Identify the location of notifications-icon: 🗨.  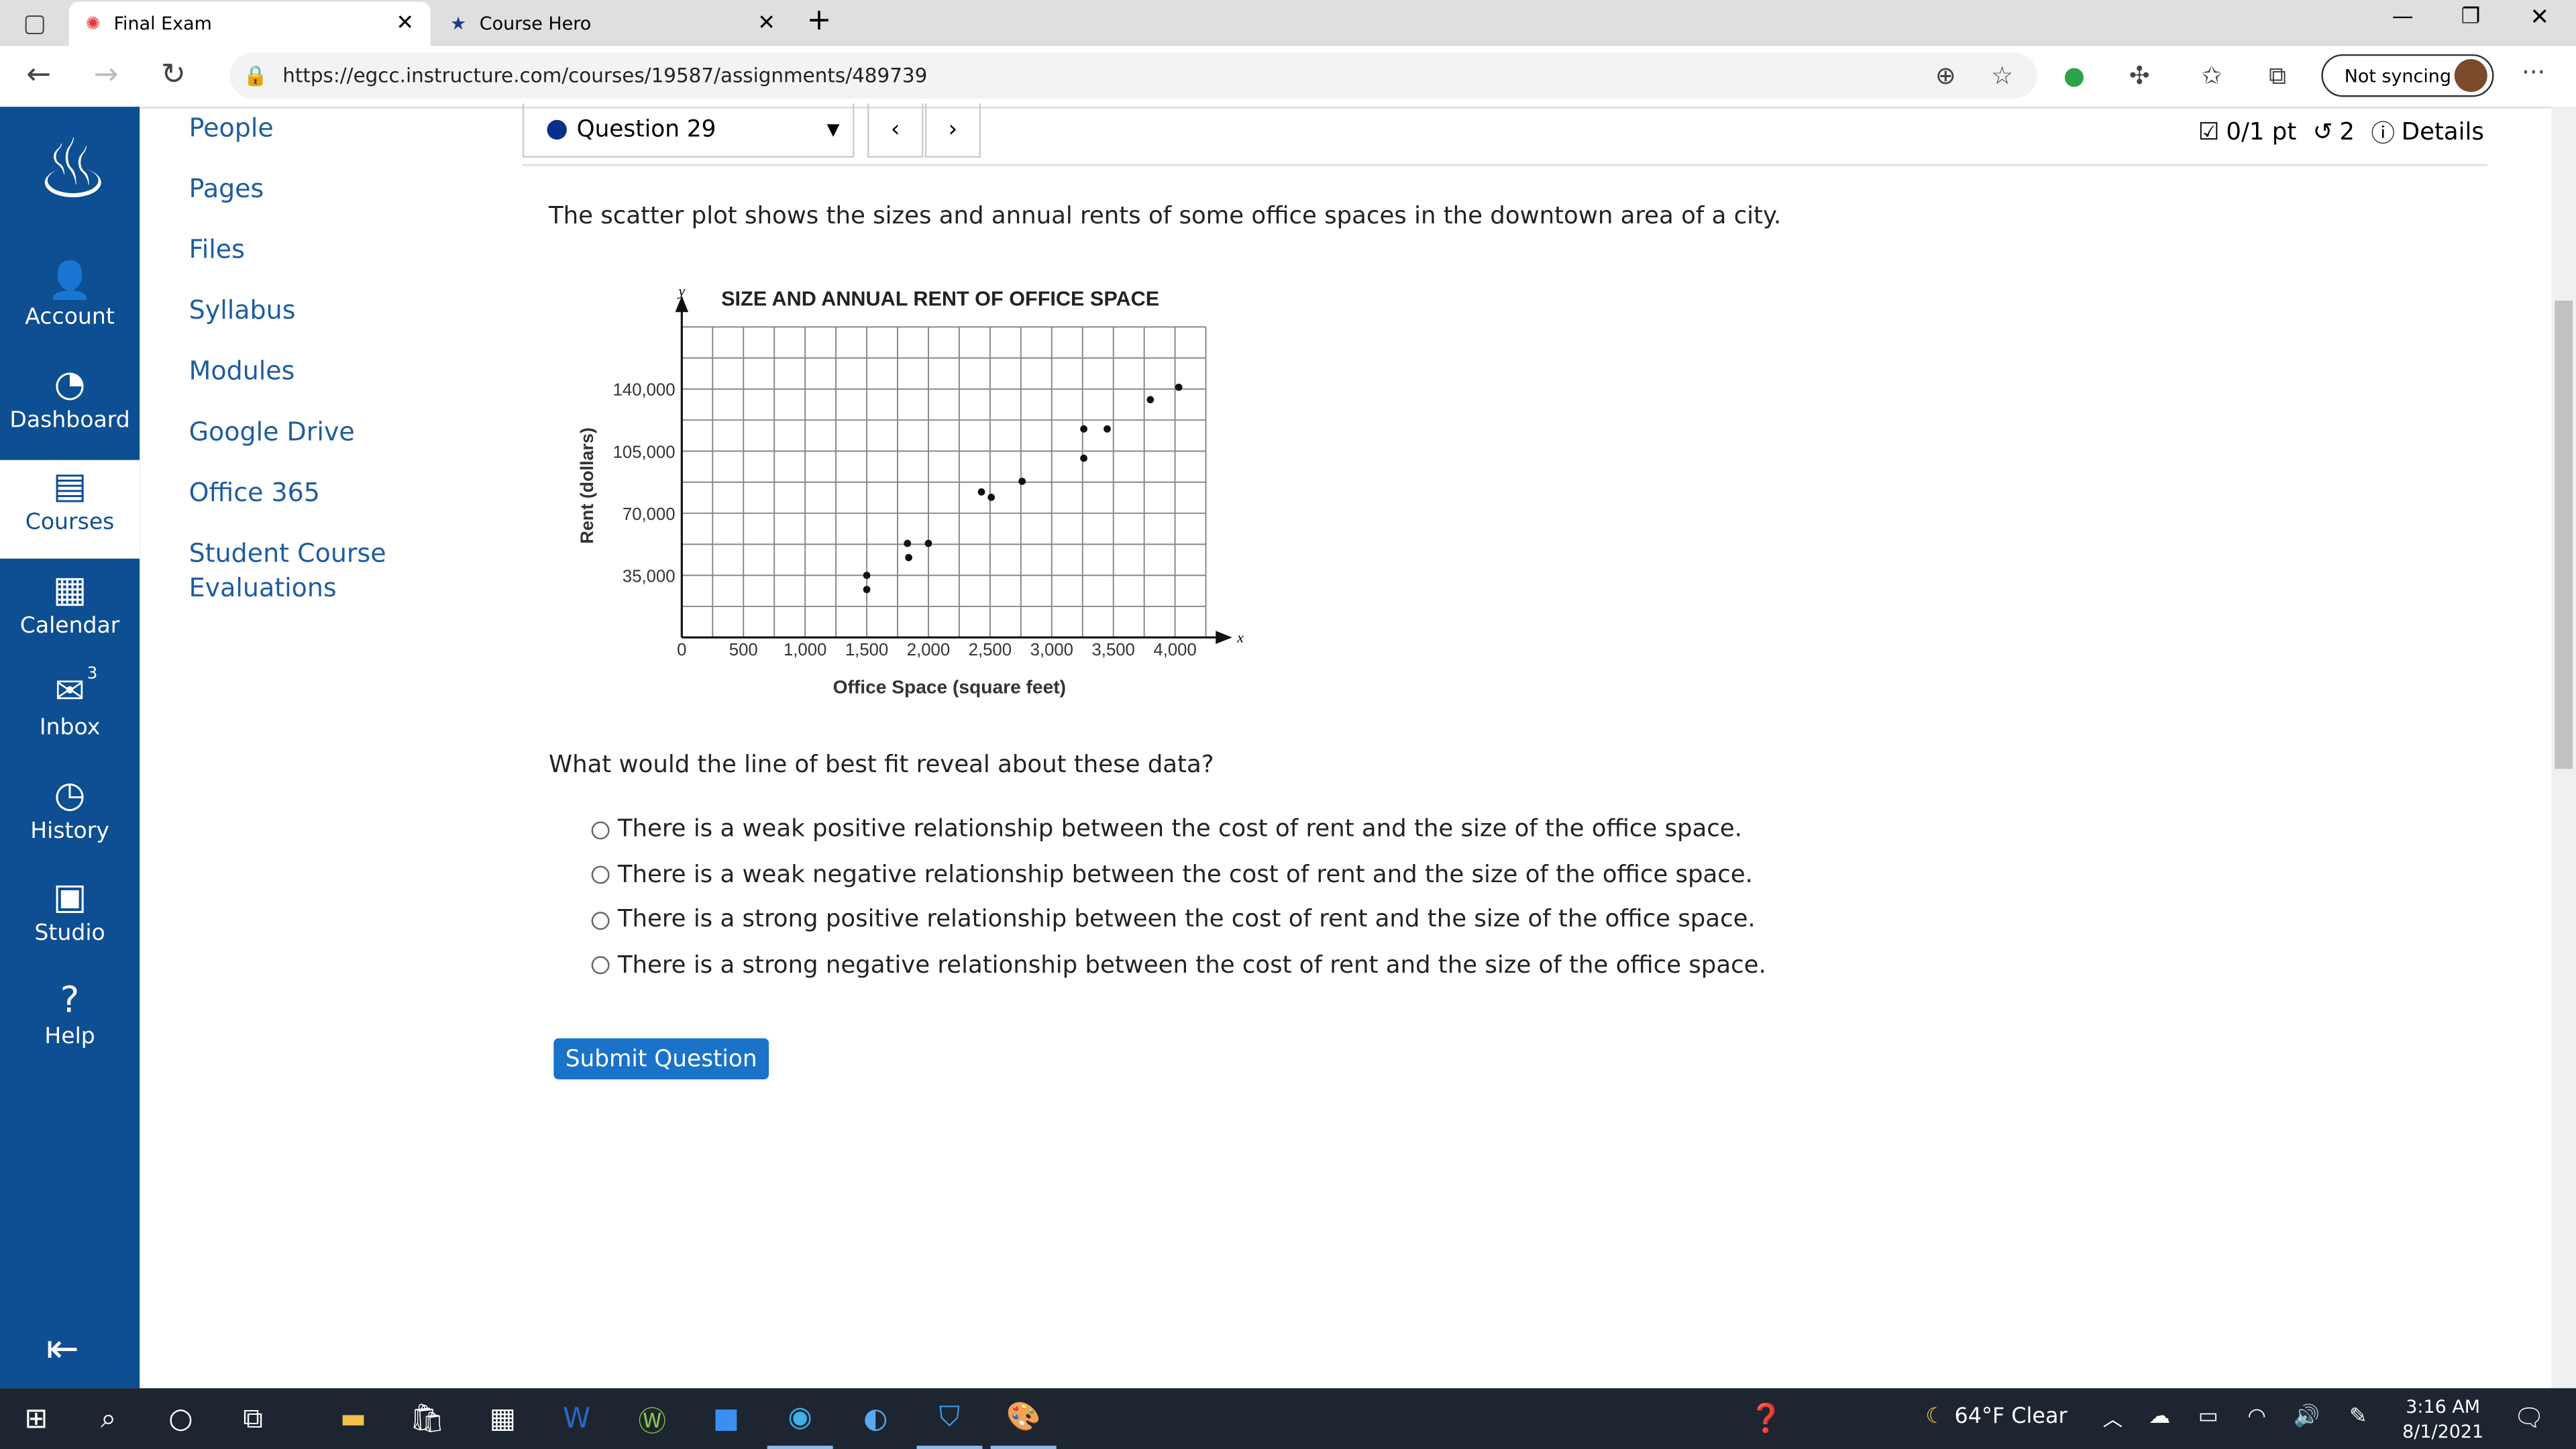
(2529, 1417).